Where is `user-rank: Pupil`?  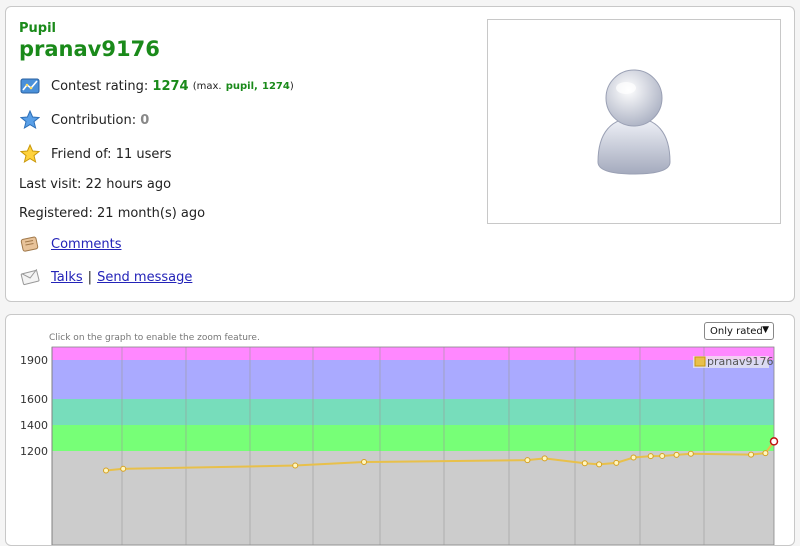
user-rank: Pupil is located at coordinates (38, 28).